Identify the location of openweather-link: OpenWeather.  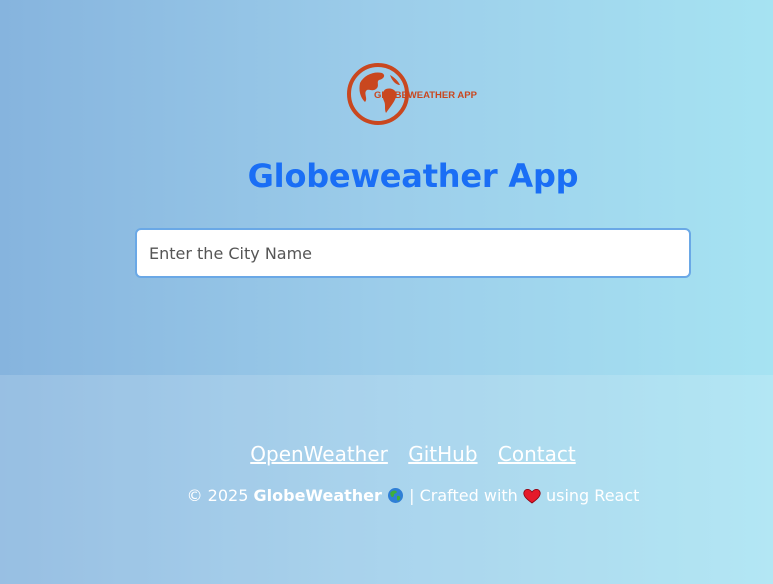
(319, 454).